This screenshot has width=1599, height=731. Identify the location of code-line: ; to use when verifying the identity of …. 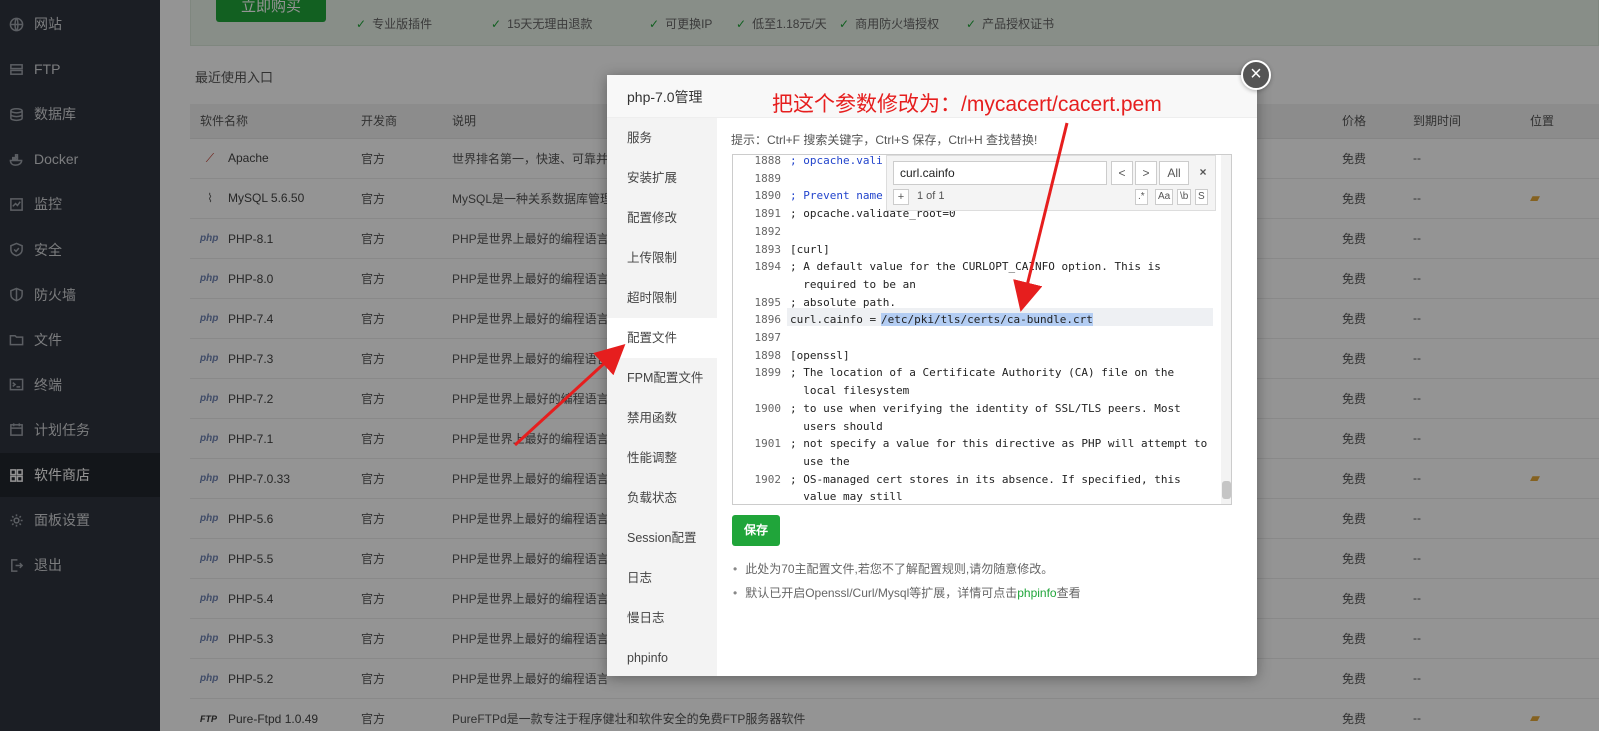
(985, 408).